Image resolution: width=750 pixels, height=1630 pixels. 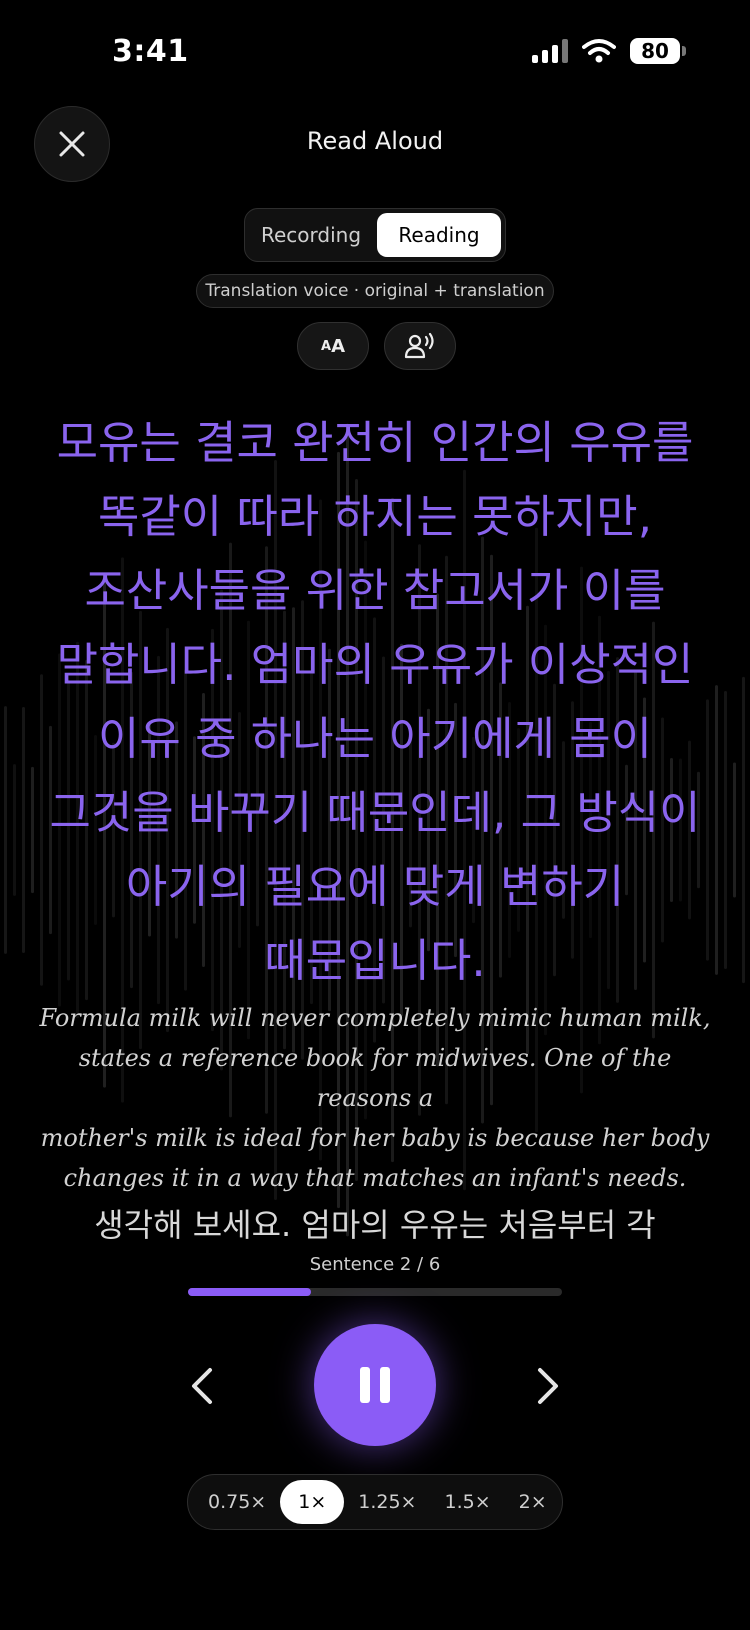 What do you see at coordinates (375, 235) in the screenshot?
I see `mode-toggle: Recording Reading` at bounding box center [375, 235].